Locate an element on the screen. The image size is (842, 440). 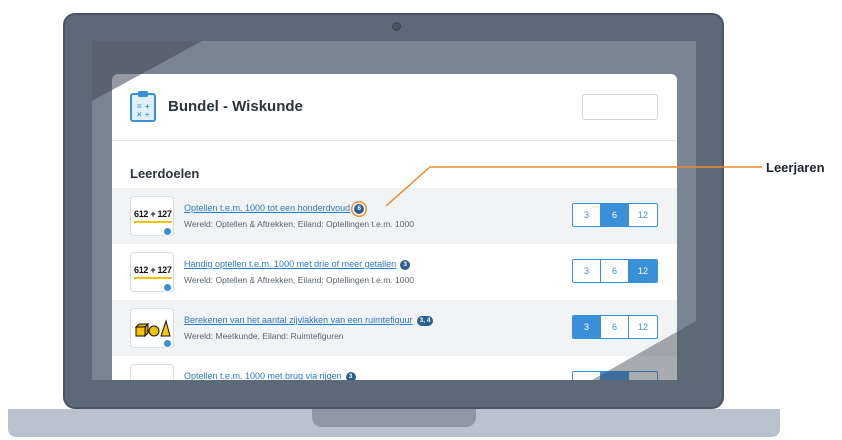
page-title: Bundel - Wiskunde is located at coordinates (235, 106).